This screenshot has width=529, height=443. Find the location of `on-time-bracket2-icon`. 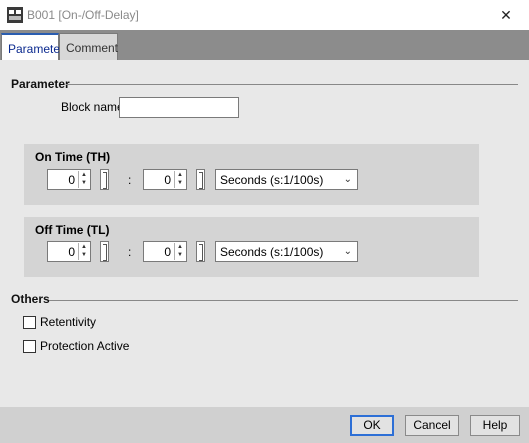

on-time-bracket2-icon is located at coordinates (200, 179).